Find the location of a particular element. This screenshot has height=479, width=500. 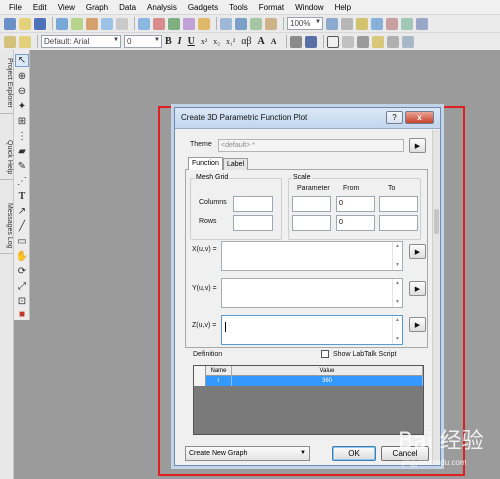

name-column-header: Name is located at coordinates (219, 371).